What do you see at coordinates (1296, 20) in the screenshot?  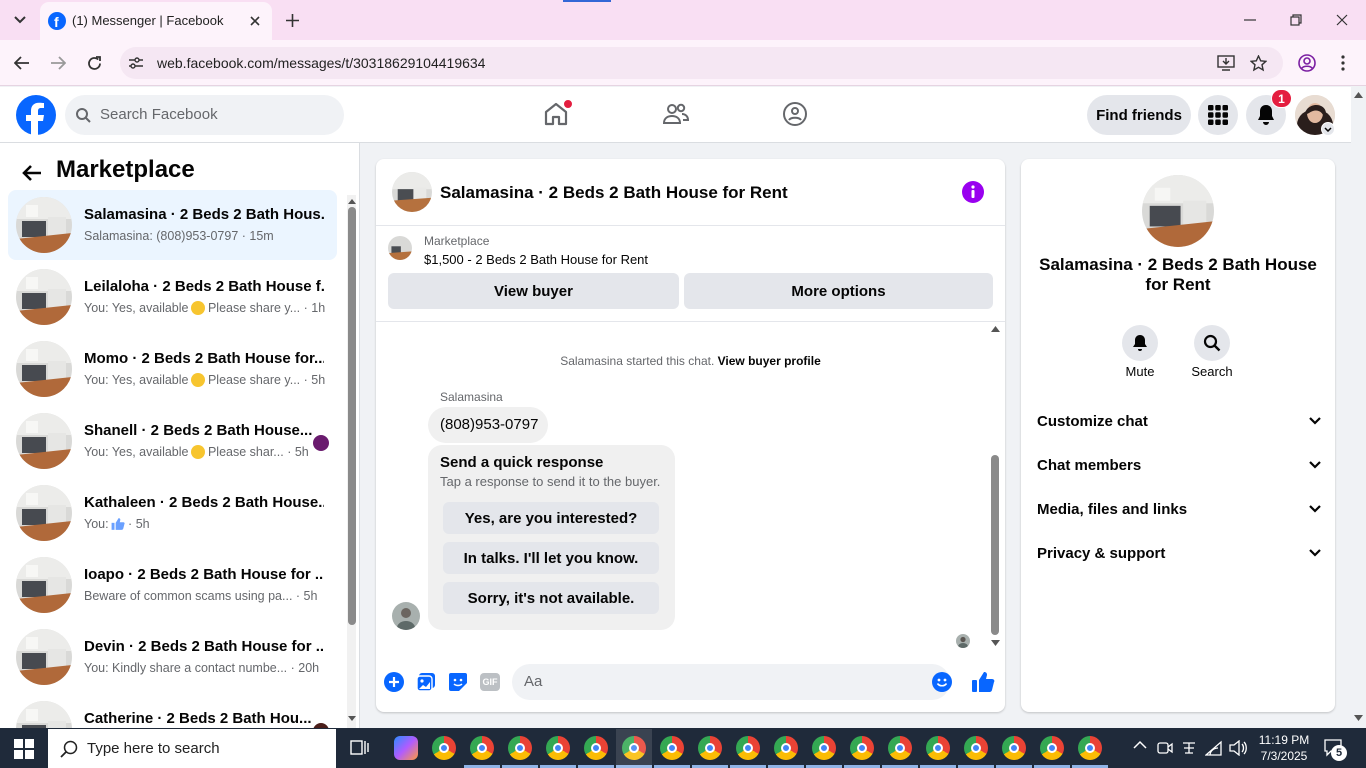 I see `restore-icon` at bounding box center [1296, 20].